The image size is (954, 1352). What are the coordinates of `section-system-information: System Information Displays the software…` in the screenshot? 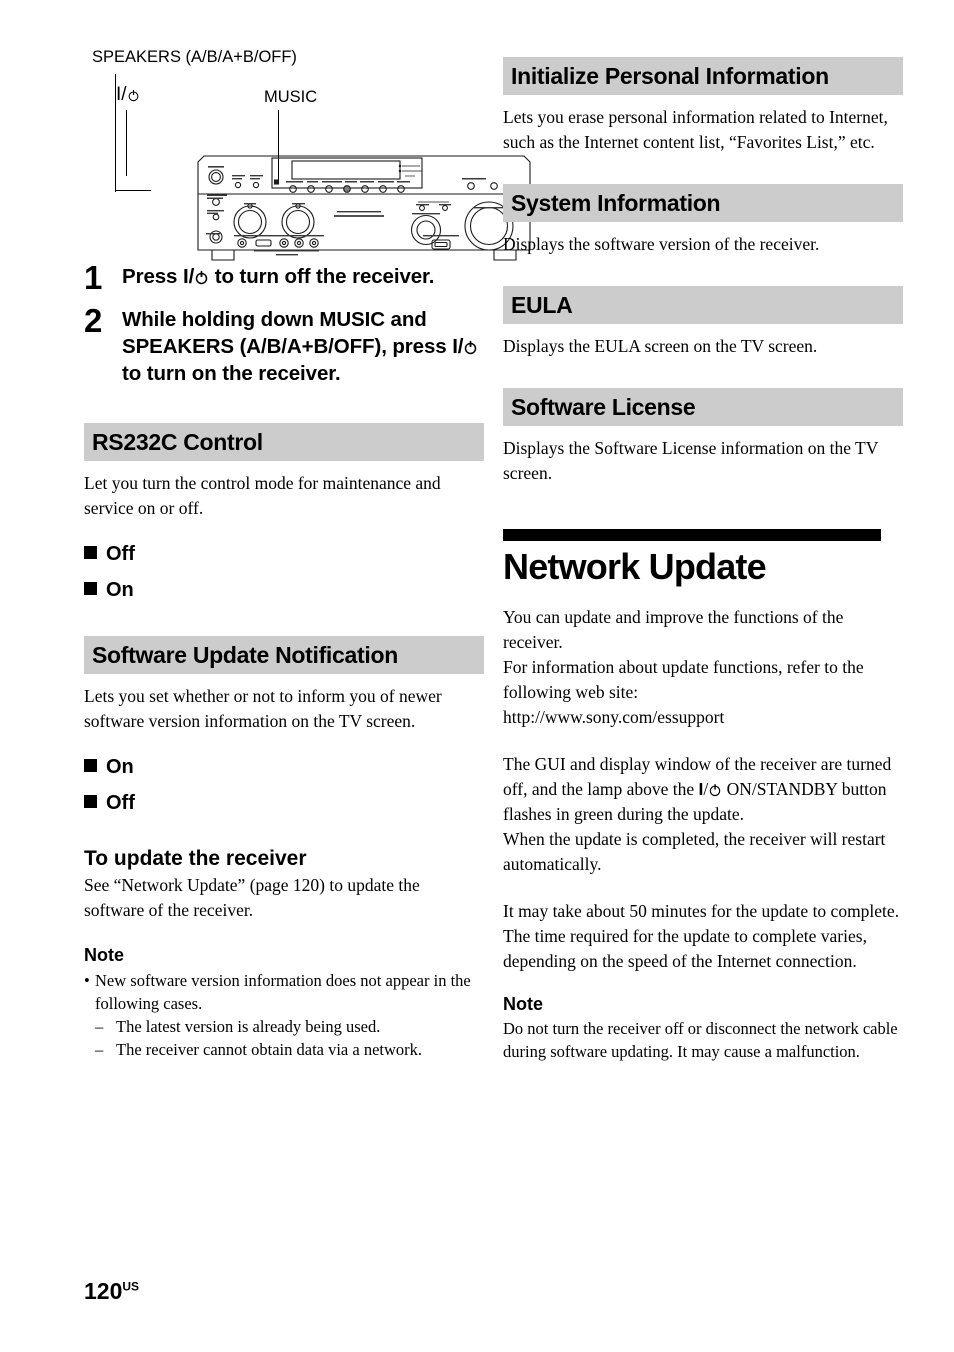 It's located at (703, 220).